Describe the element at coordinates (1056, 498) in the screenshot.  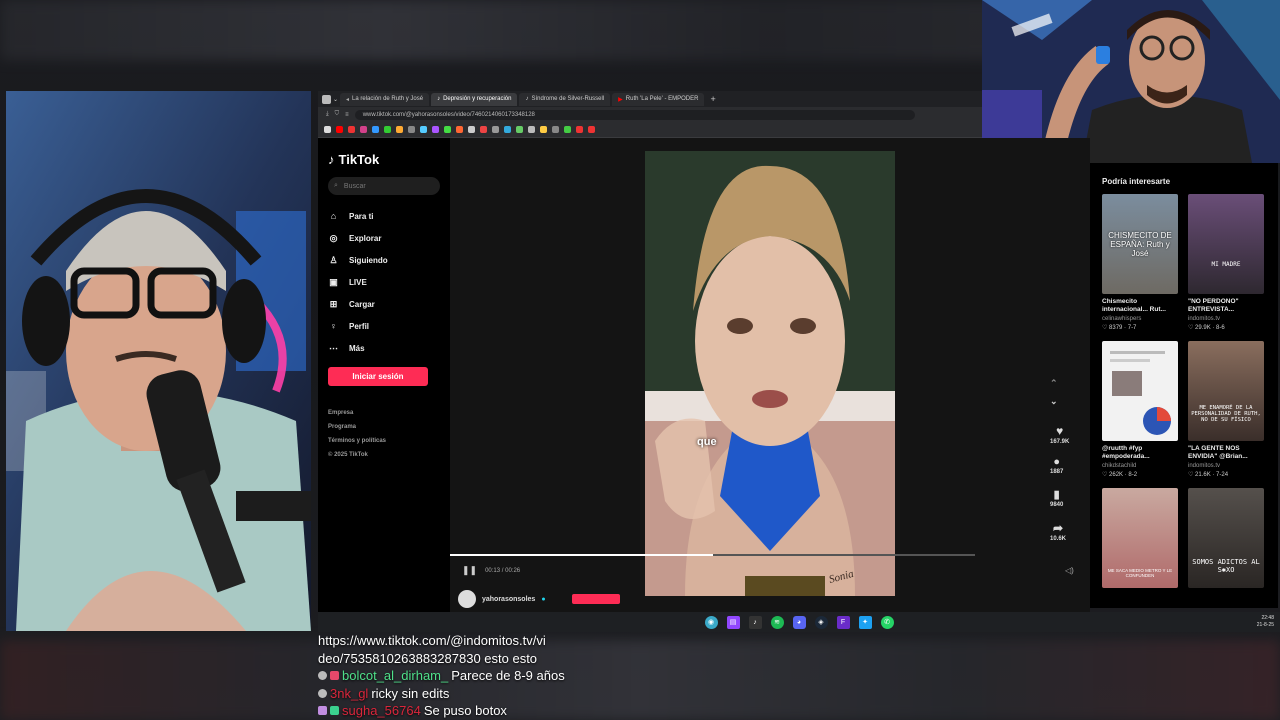
I see `save-action: ▮ 9840` at that location.